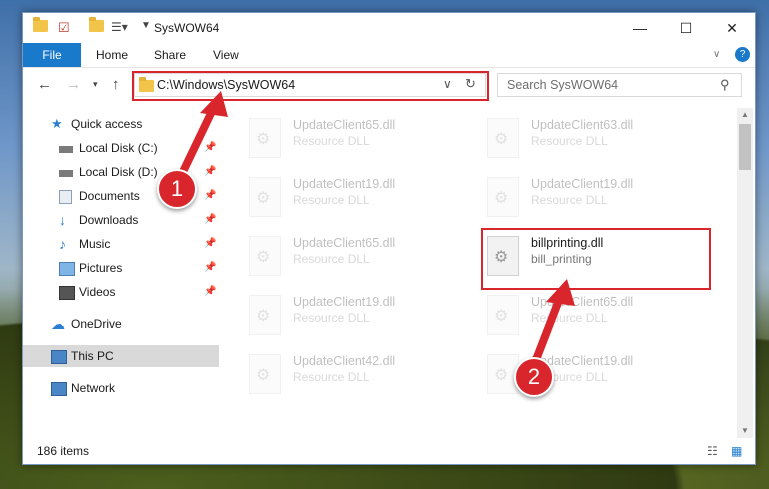  I want to click on step-1-badge: 1, so click(177, 189).